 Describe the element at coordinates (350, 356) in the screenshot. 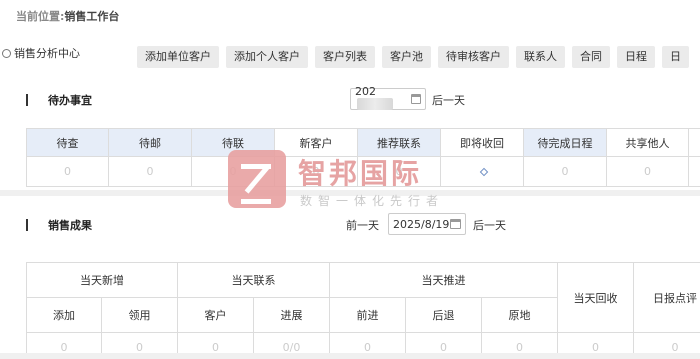

I see `bottom-strip` at that location.